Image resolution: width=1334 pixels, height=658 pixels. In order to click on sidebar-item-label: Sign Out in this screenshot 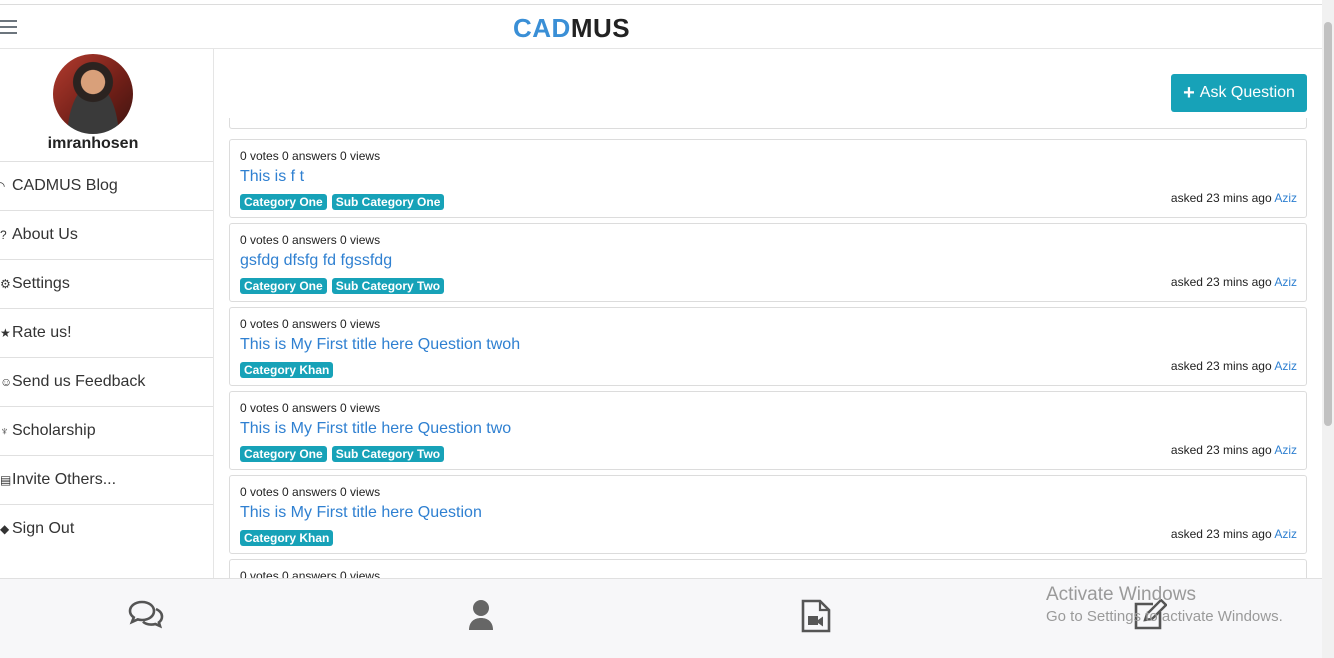, I will do `click(43, 528)`.